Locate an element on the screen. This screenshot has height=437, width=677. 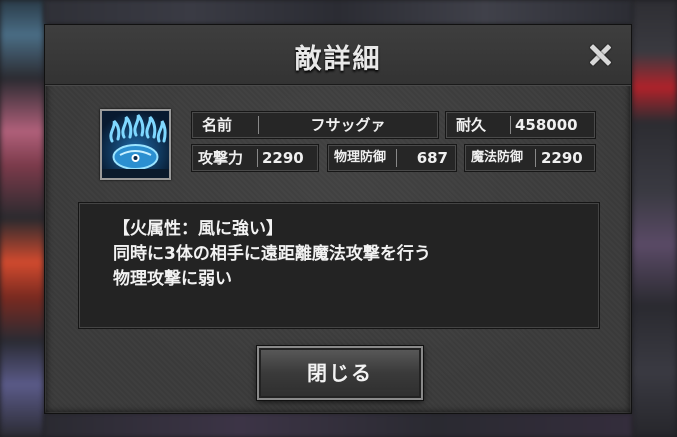
name-value: フサッグァ is located at coordinates (348, 125).